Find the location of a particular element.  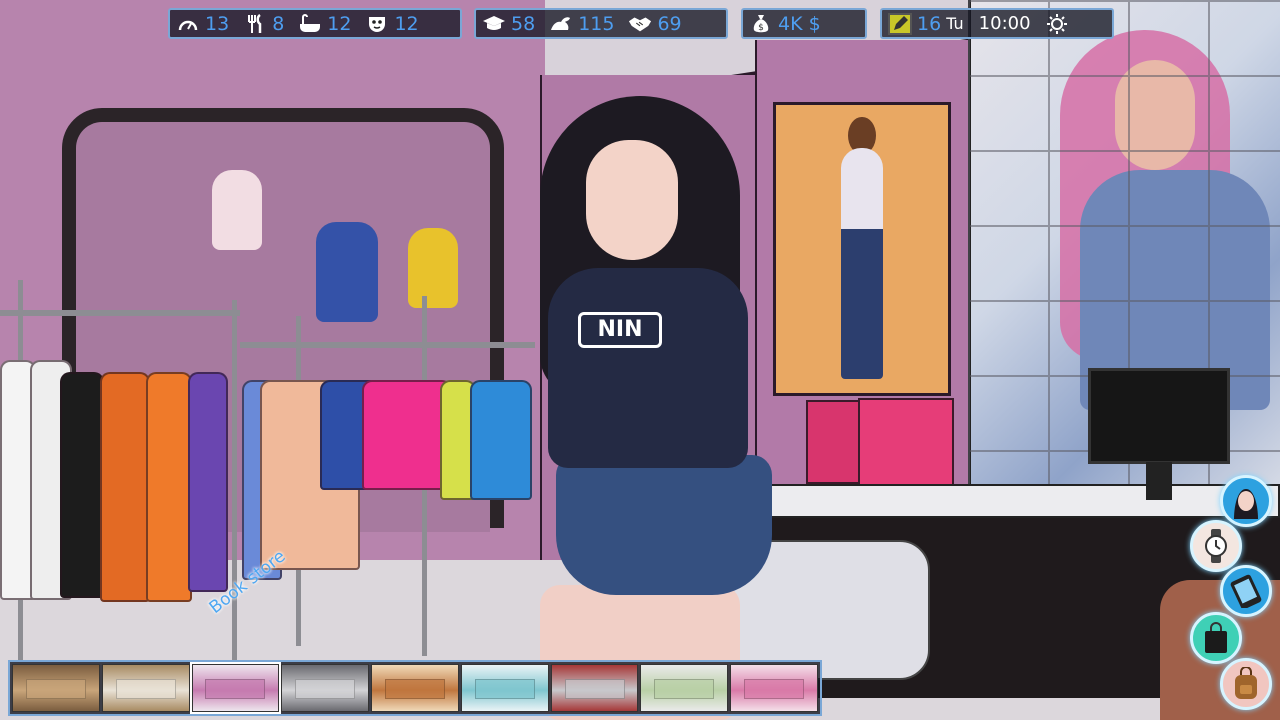

watch-icon is located at coordinates (1216, 546).